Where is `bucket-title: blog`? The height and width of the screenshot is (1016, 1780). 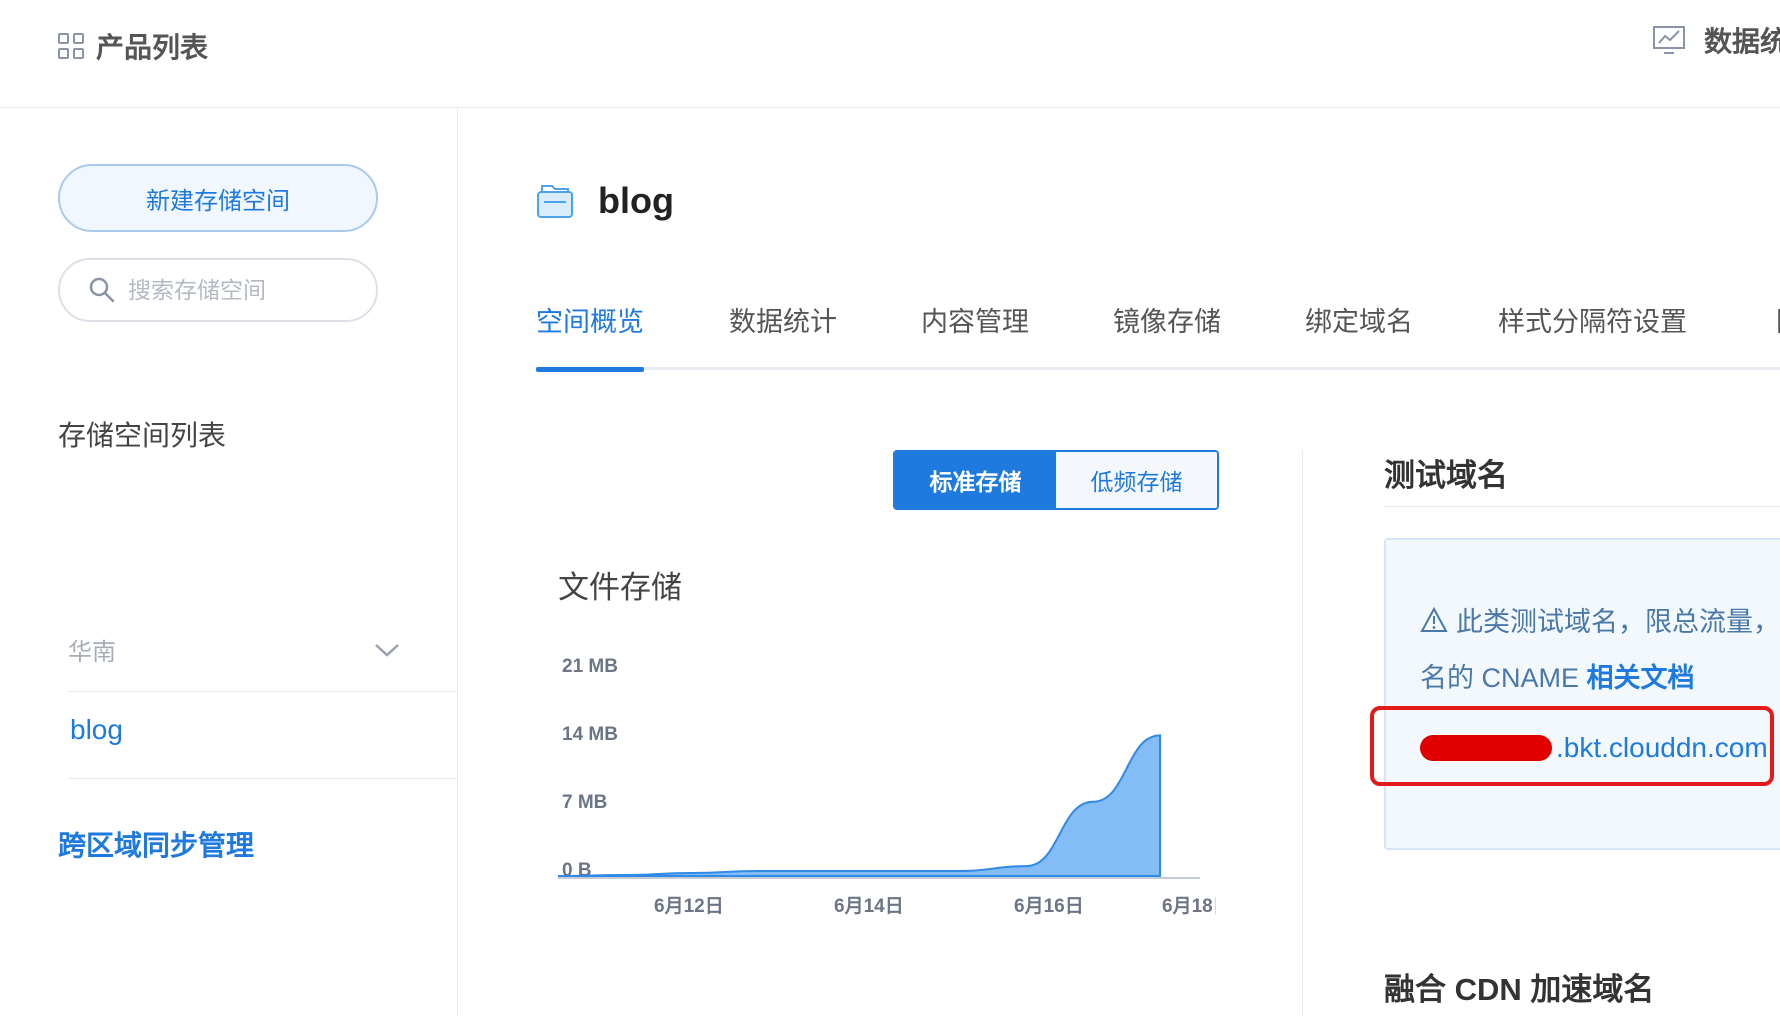
bucket-title: blog is located at coordinates (636, 200).